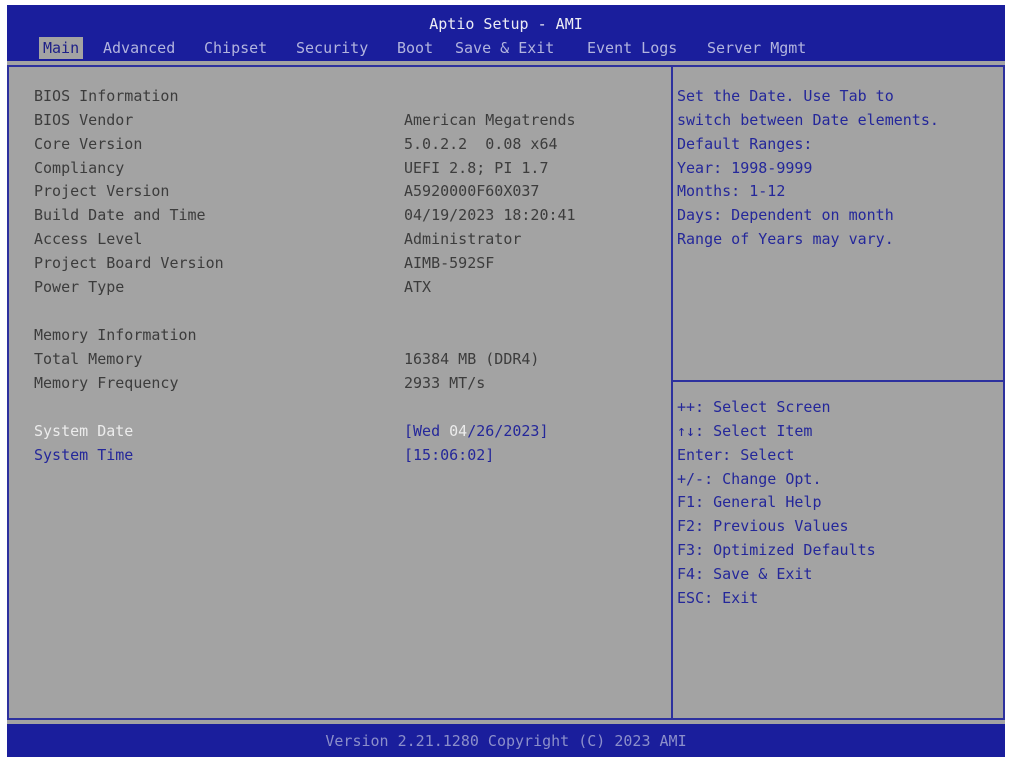  What do you see at coordinates (83, 431) in the screenshot?
I see `system-date-label: System Date` at bounding box center [83, 431].